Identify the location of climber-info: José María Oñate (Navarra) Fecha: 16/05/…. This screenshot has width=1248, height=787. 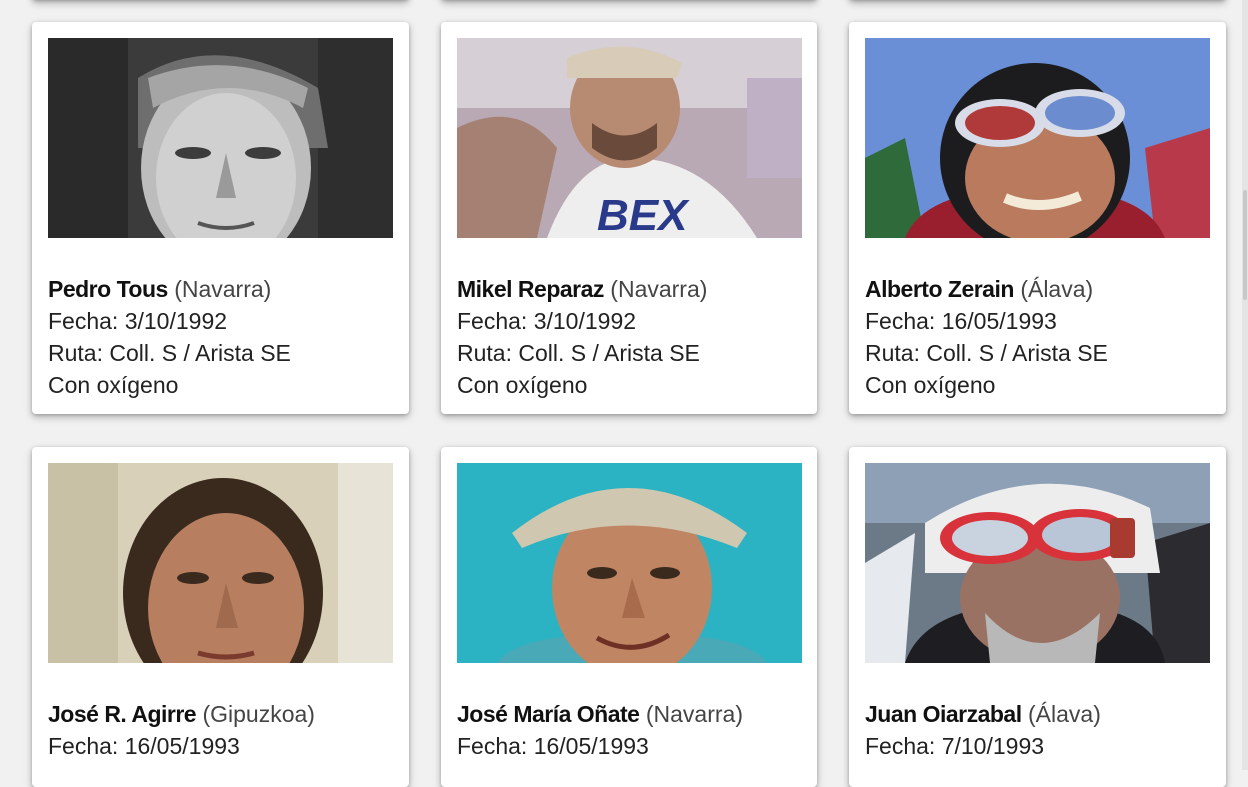
(600, 730).